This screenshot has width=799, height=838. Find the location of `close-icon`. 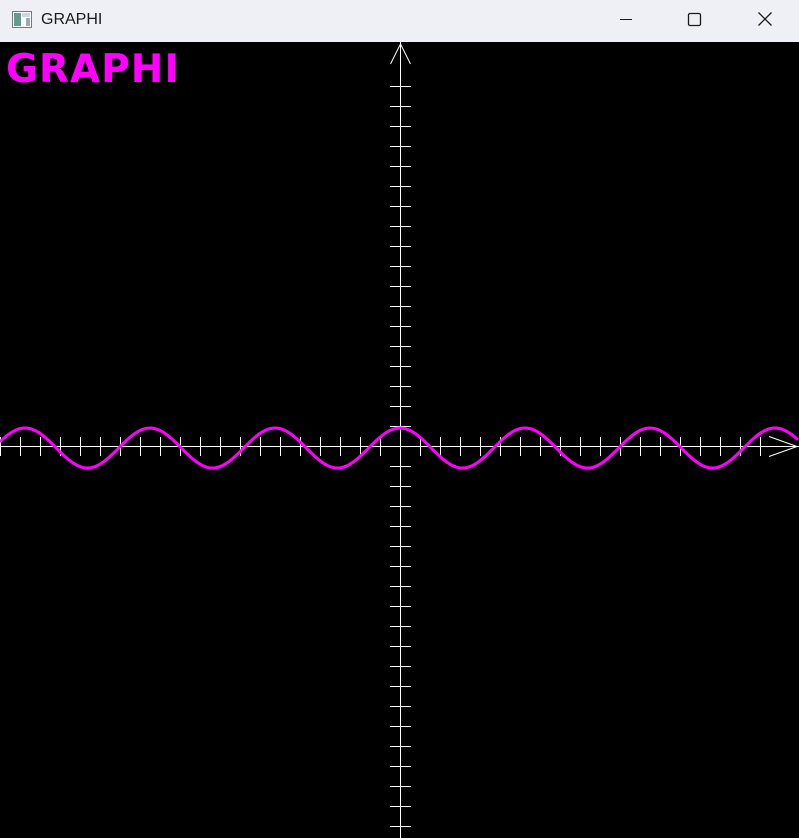

close-icon is located at coordinates (765, 21).